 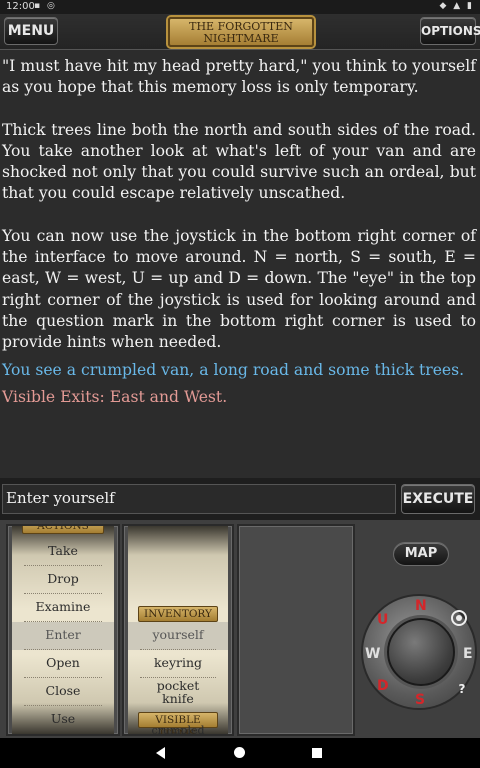 I want to click on inventory-item: keyring, so click(x=178, y=664).